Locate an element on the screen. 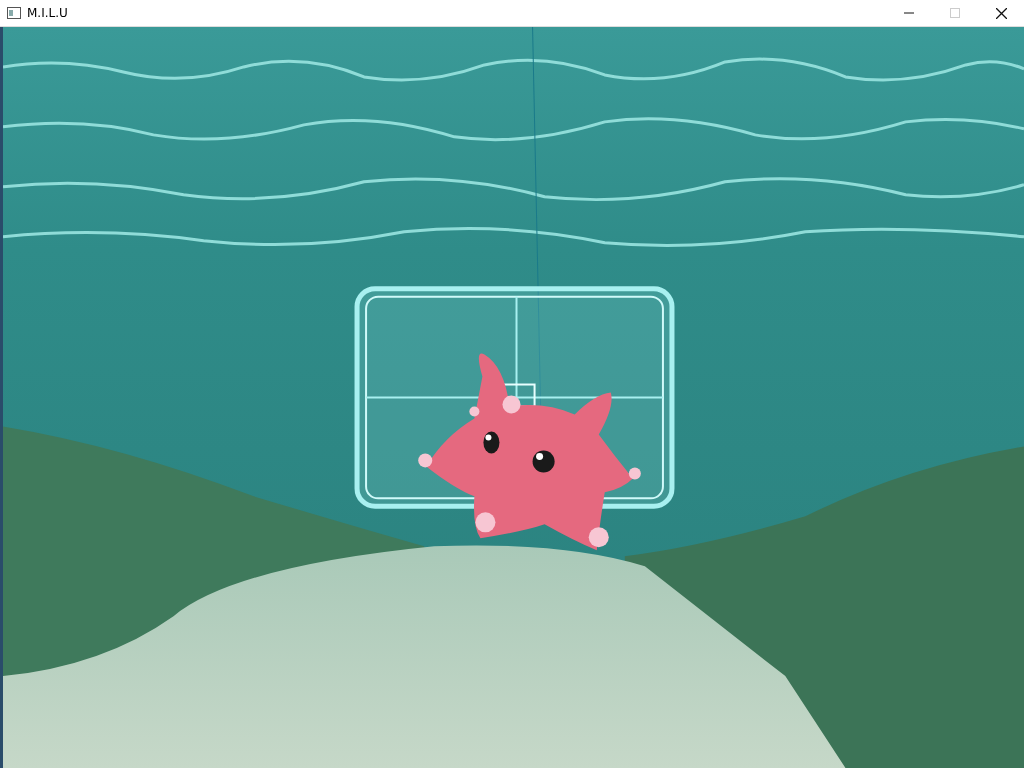 This screenshot has height=768, width=1024. close-icon is located at coordinates (1001, 13).